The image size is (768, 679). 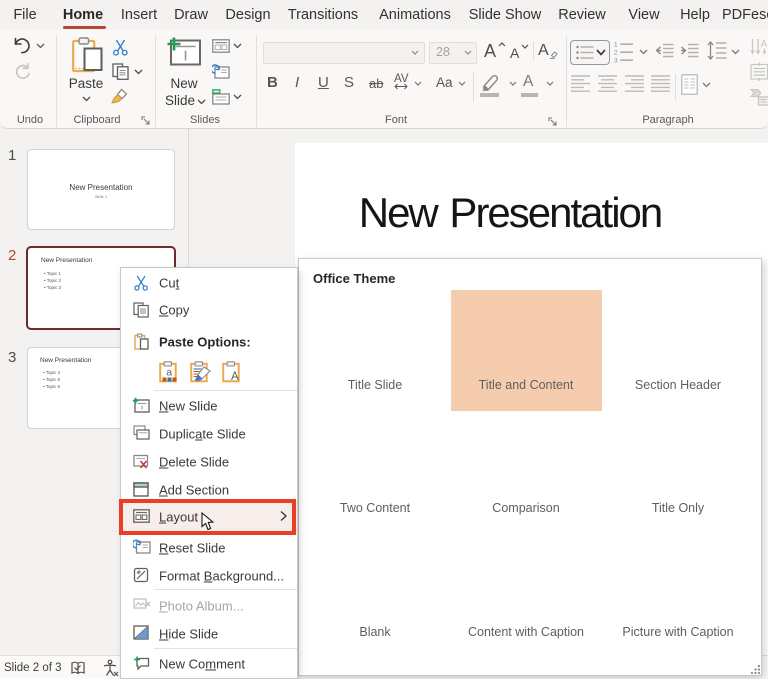 I want to click on svg-text: A, so click(x=235, y=377).